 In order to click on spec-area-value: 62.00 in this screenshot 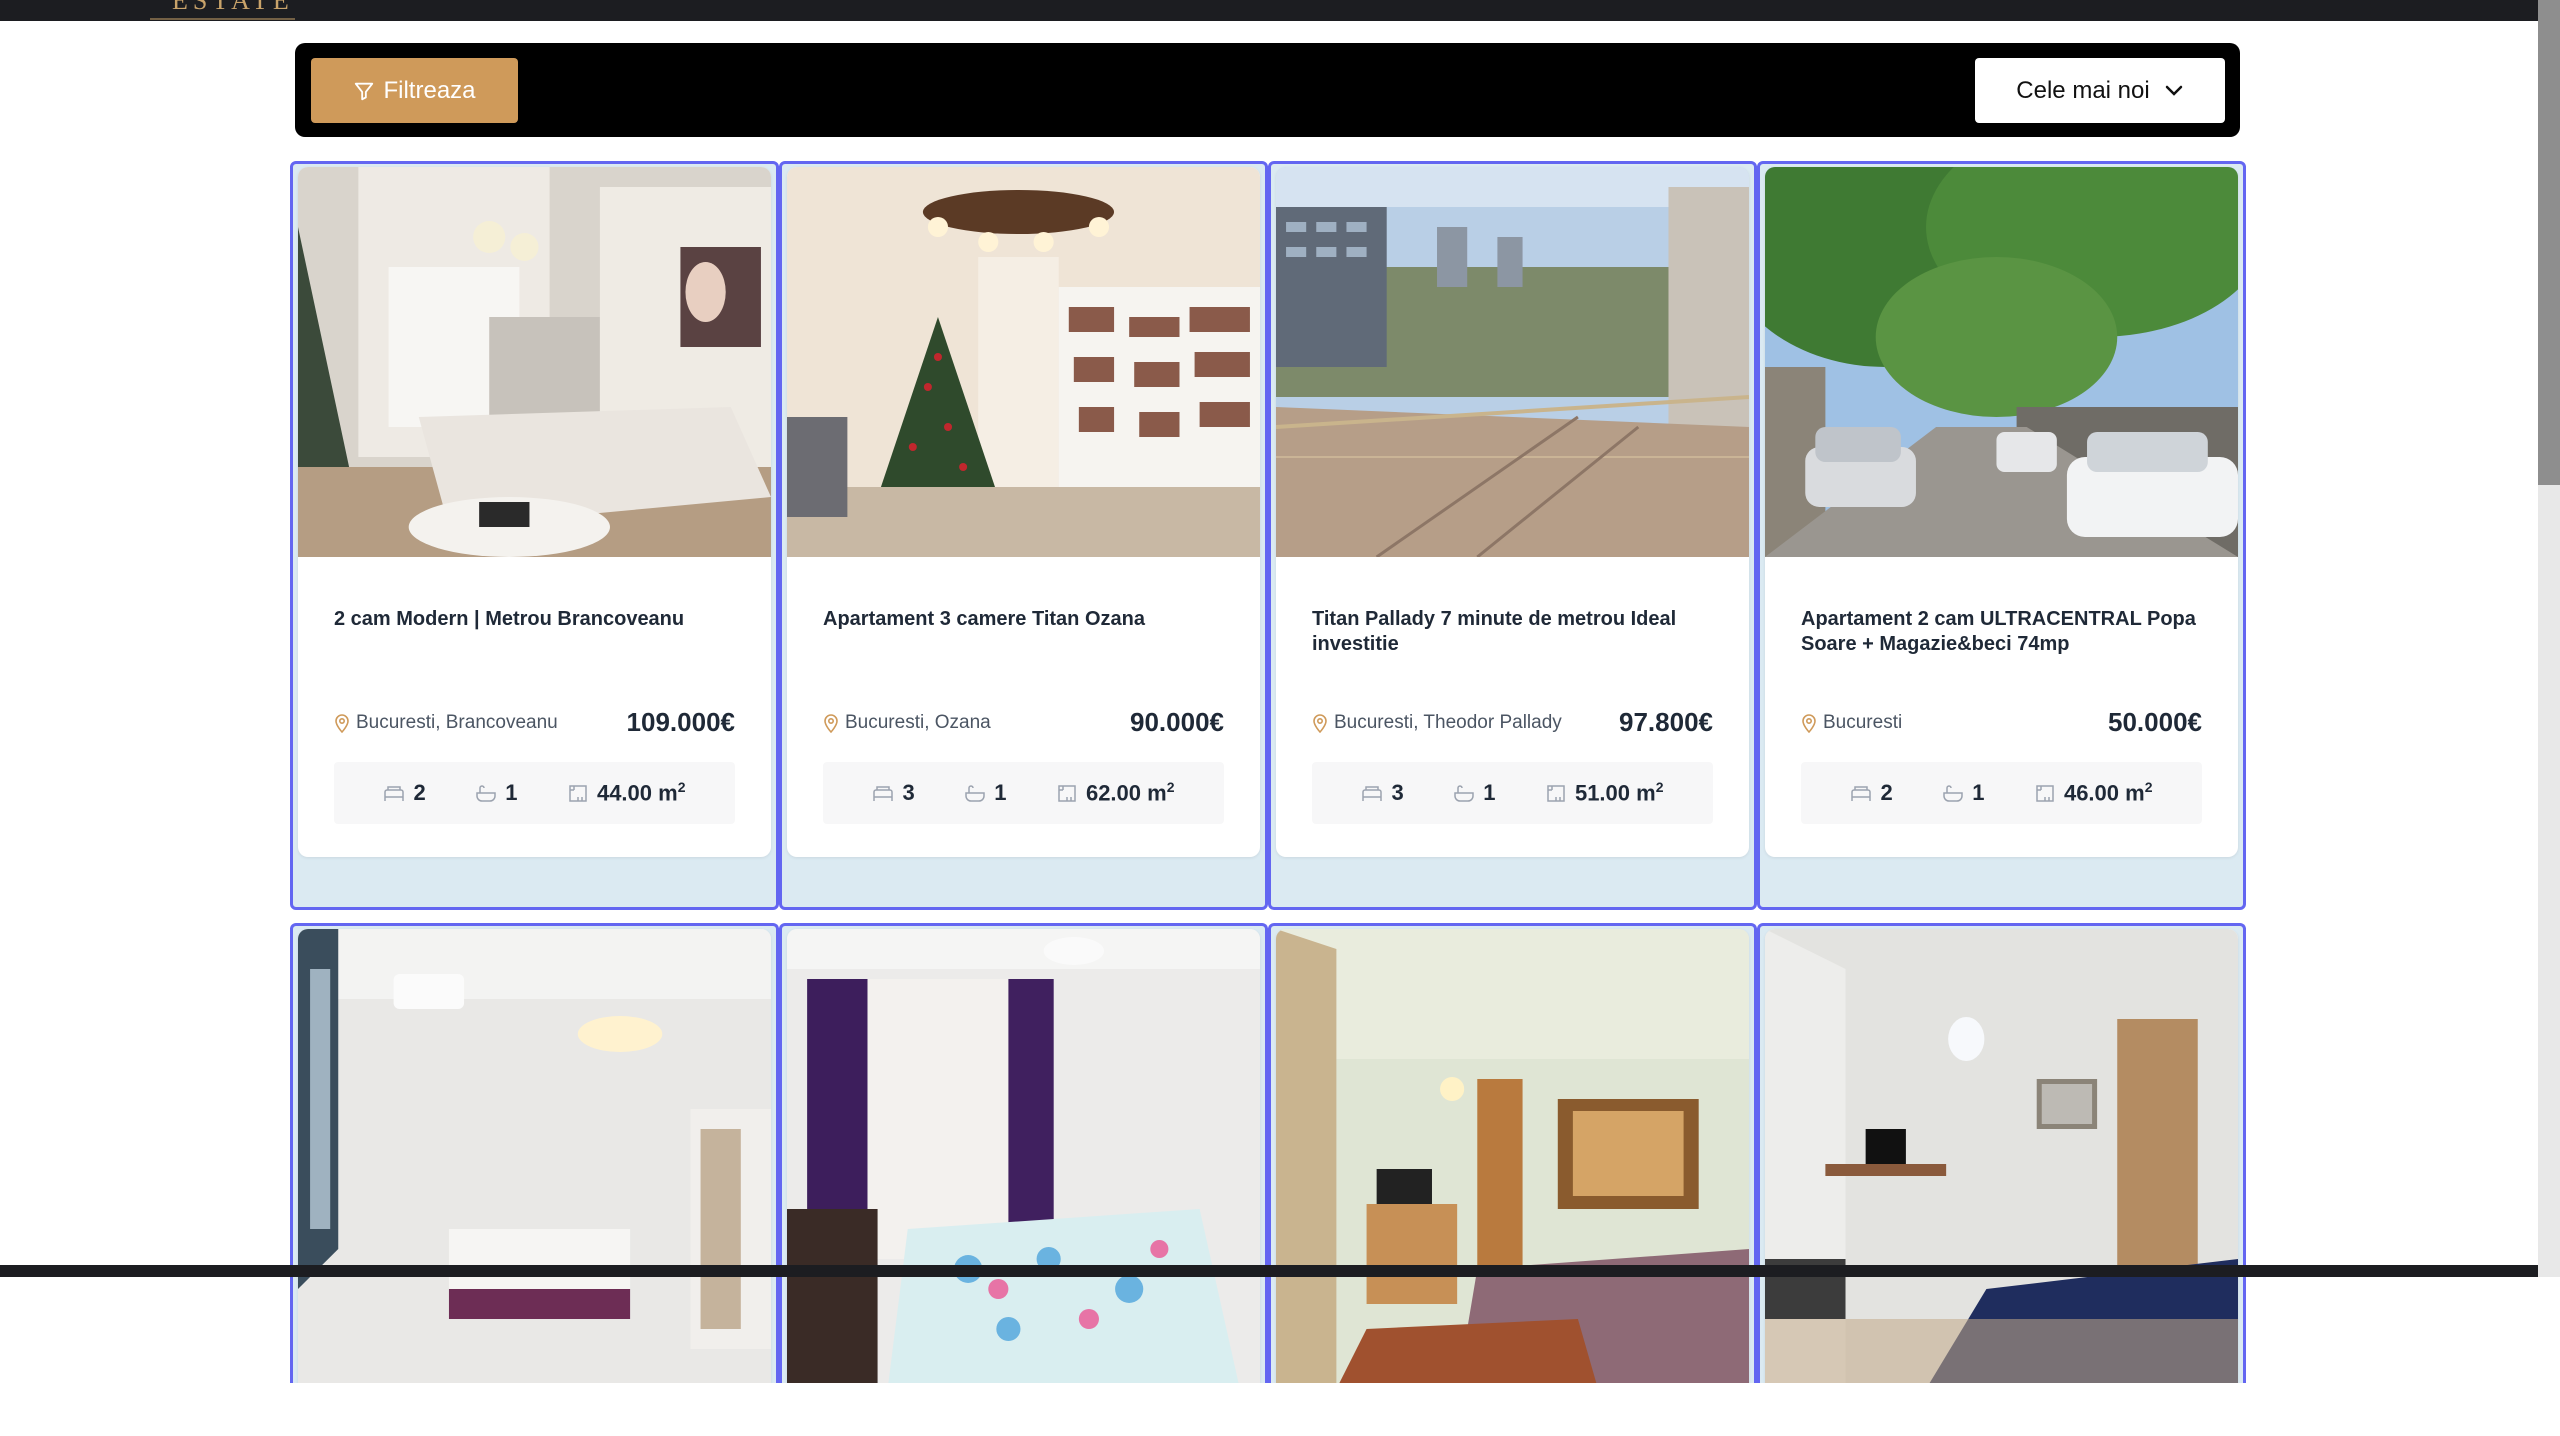, I will do `click(1113, 793)`.